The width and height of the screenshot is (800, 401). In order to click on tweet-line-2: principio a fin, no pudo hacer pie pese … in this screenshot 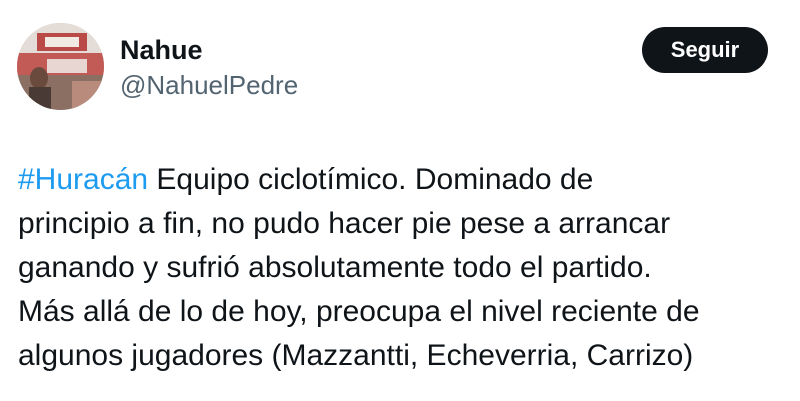, I will do `click(344, 223)`.